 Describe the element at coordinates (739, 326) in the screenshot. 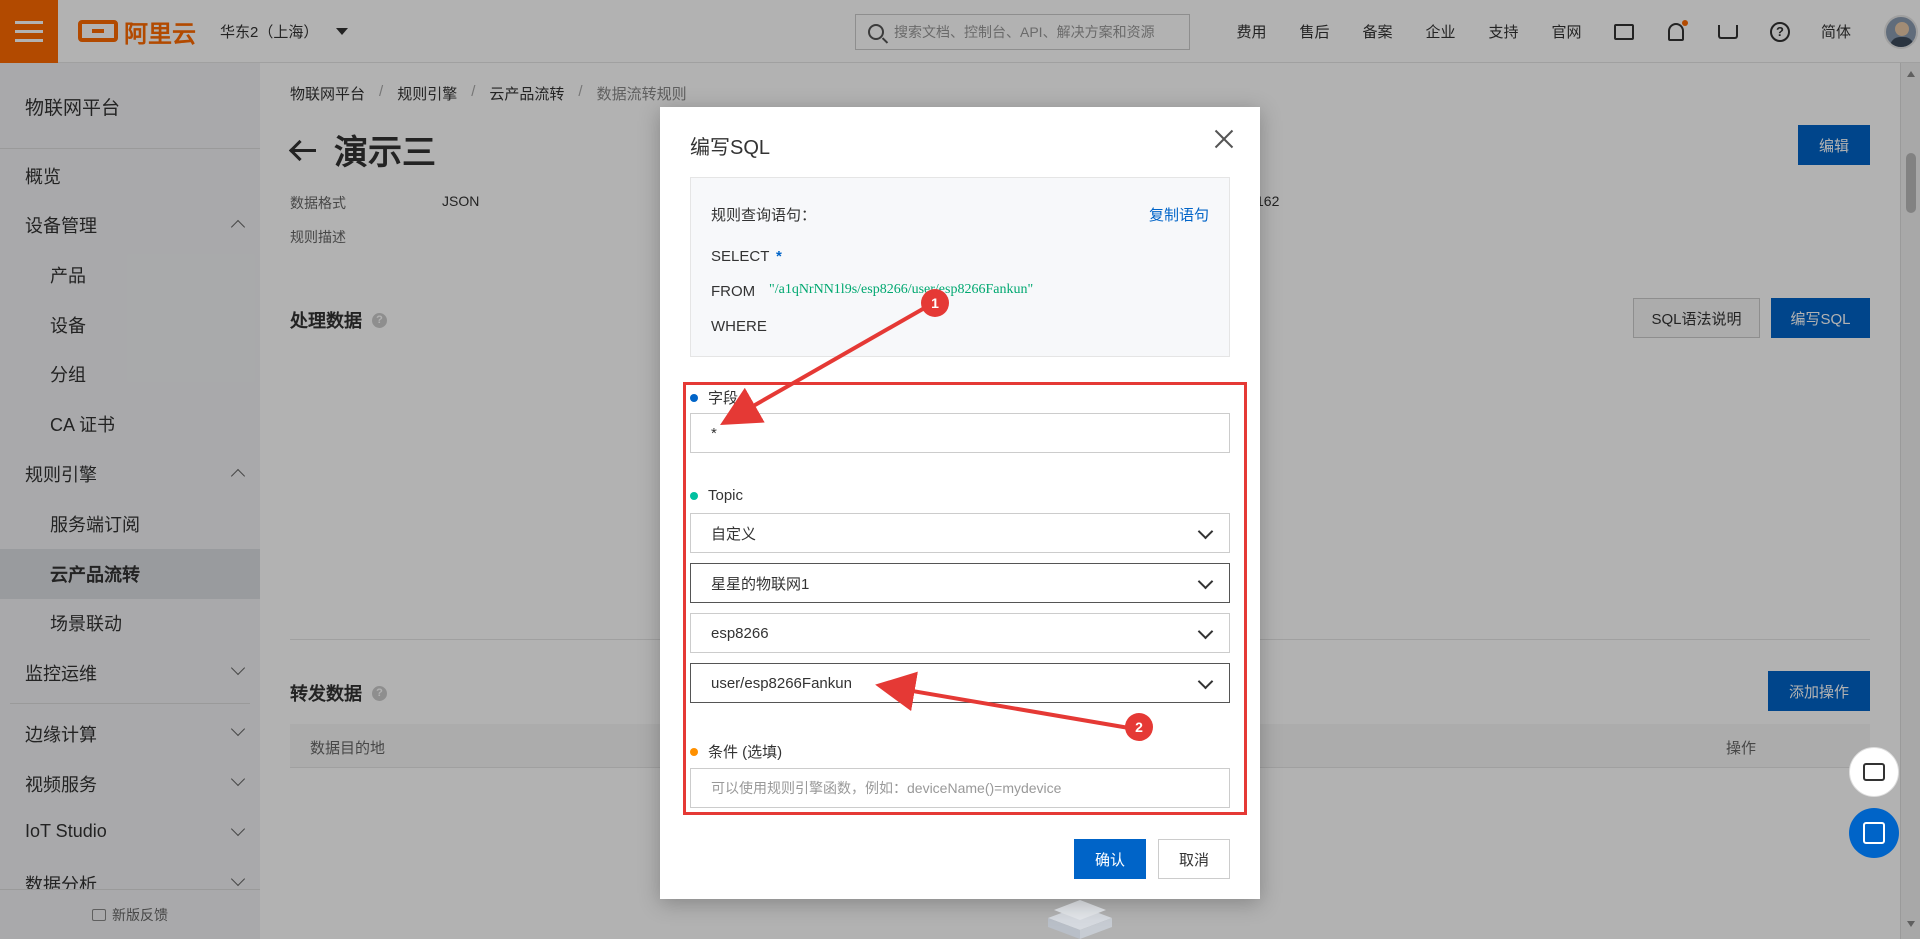

I see `sql-where-keyword: WHERE` at that location.